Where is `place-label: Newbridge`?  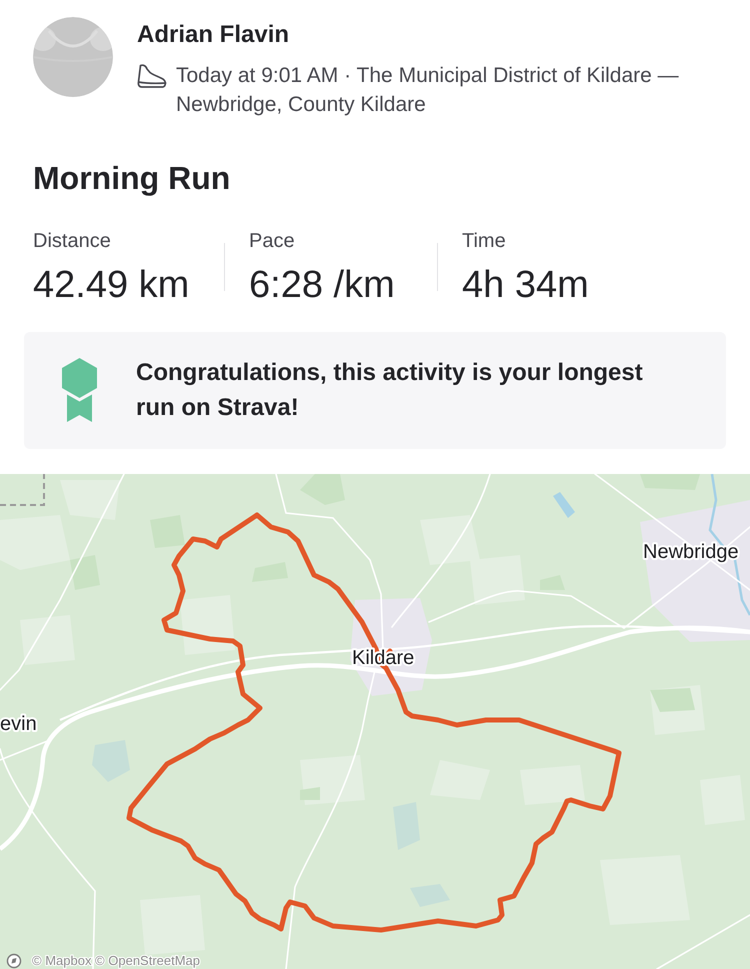
place-label: Newbridge is located at coordinates (691, 552).